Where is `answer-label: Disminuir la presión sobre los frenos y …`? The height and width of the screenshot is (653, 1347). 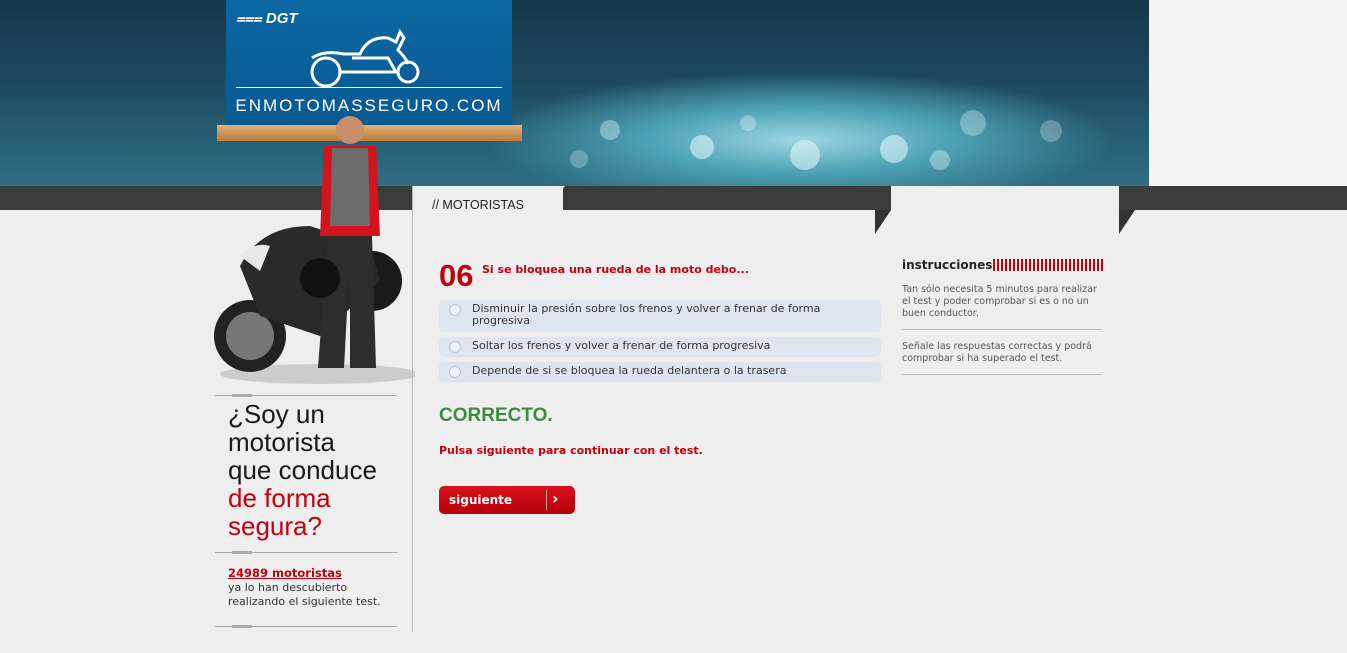 answer-label: Disminuir la presión sobre los frenos y … is located at coordinates (646, 314).